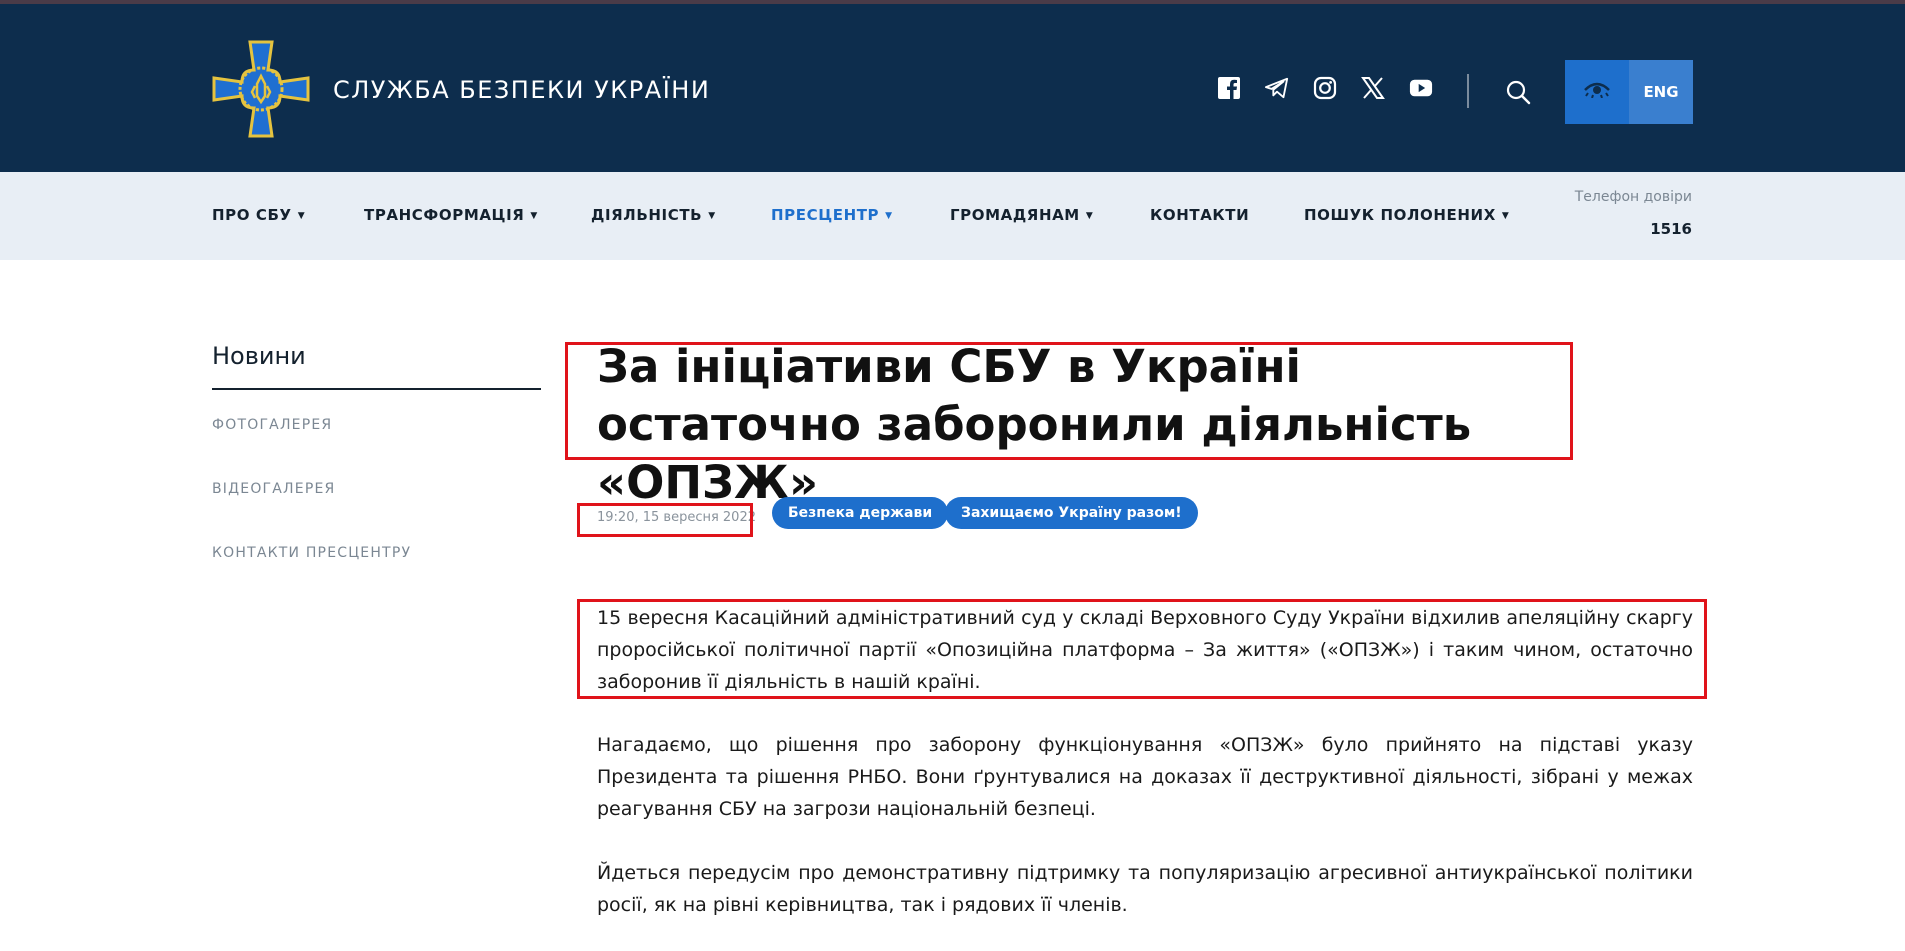  I want to click on accessibility-button, so click(1597, 92).